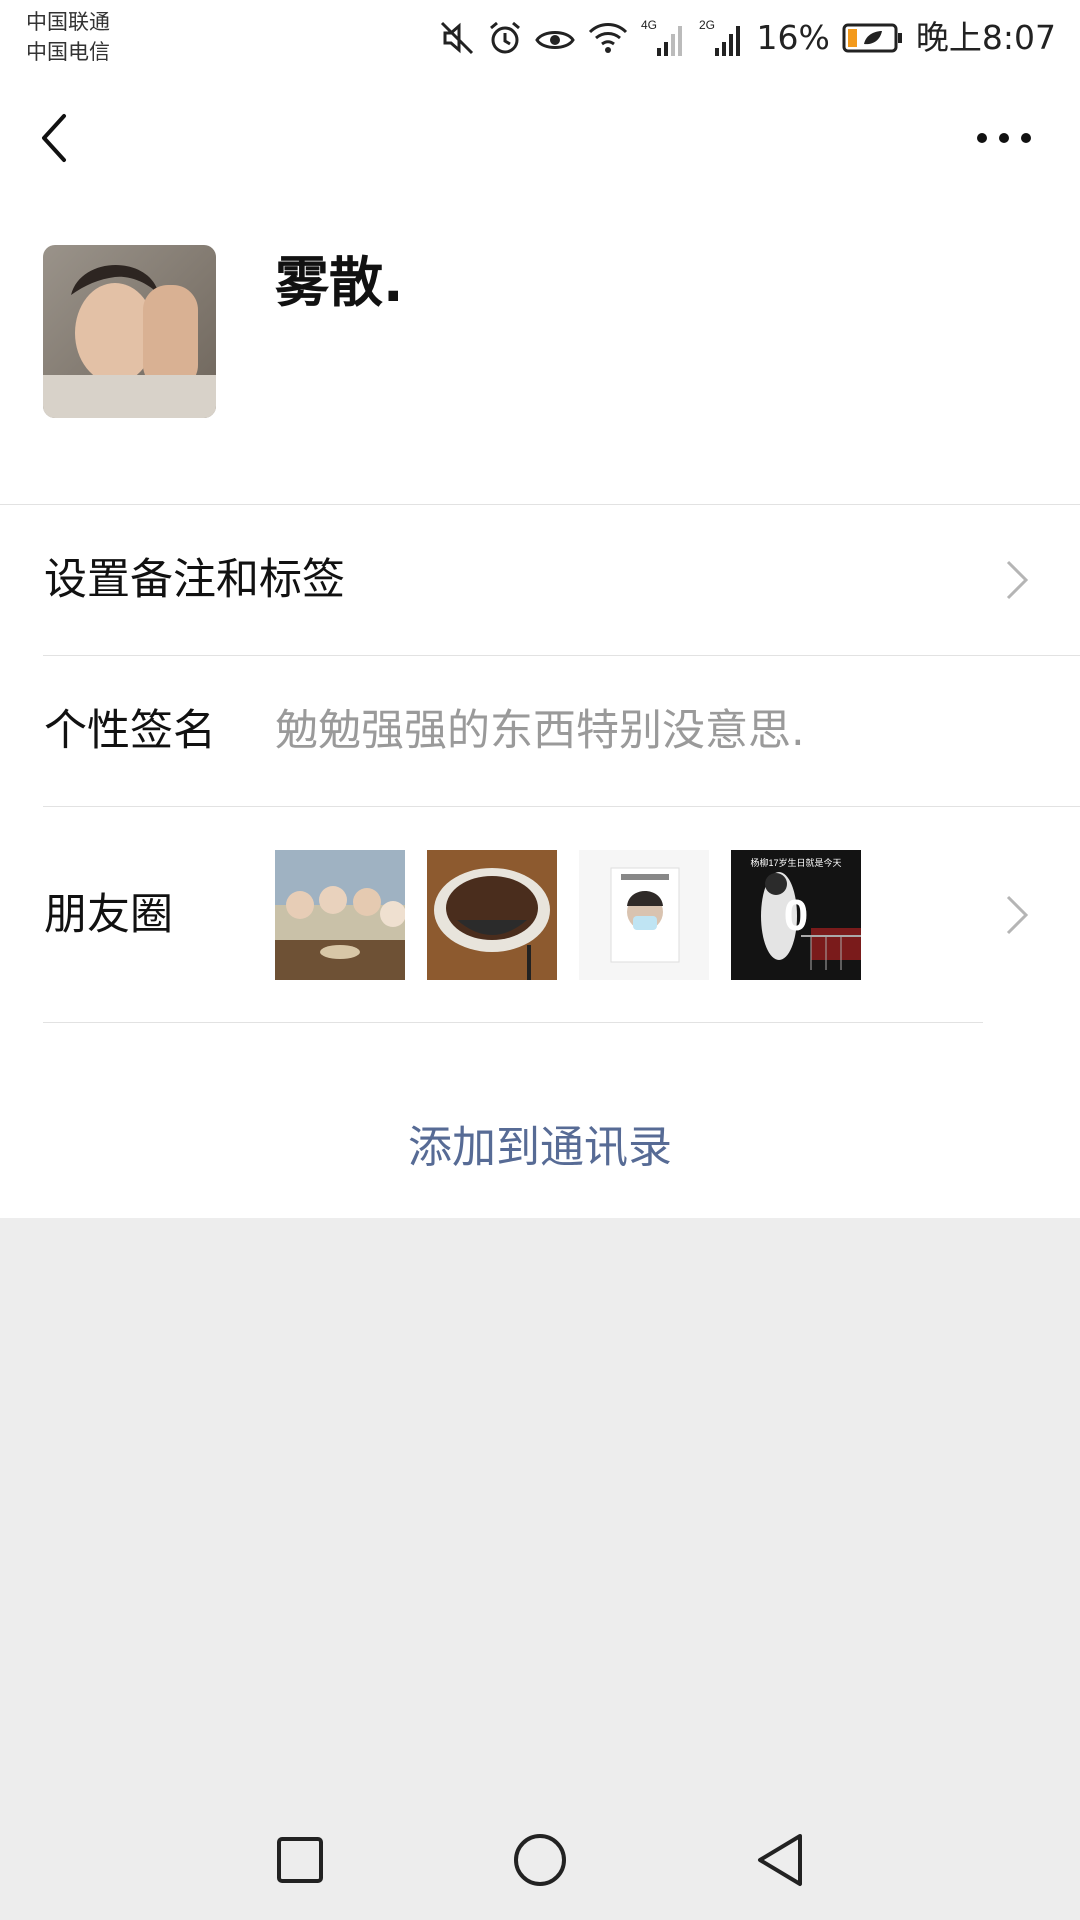 Image resolution: width=1080 pixels, height=1920 pixels. Describe the element at coordinates (985, 37) in the screenshot. I see `clock: 晚上8:07` at that location.